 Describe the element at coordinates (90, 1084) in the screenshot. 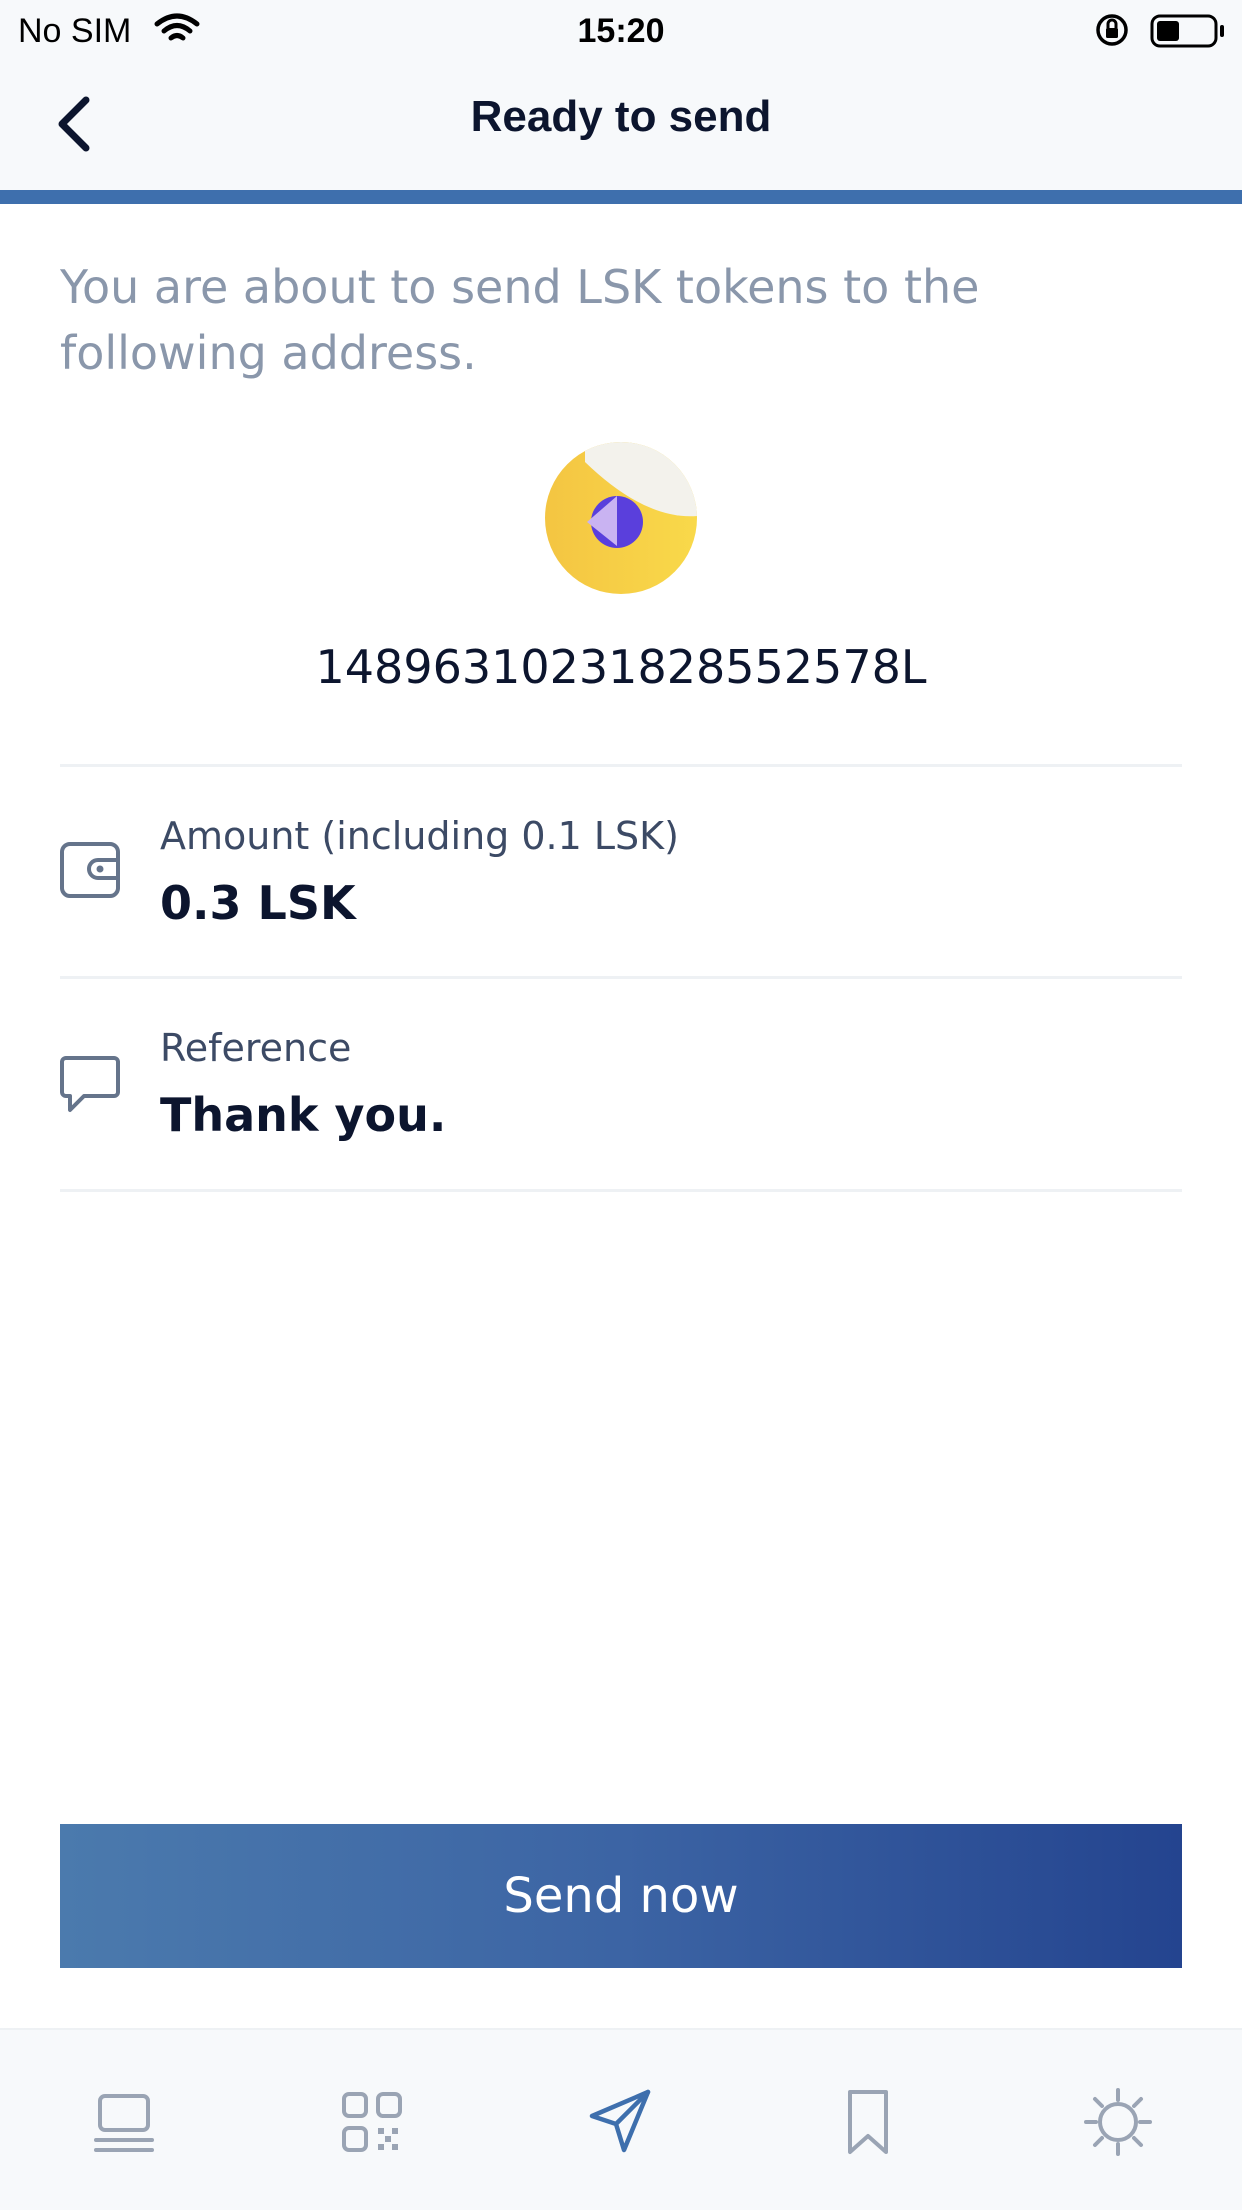

I see `message-icon` at that location.